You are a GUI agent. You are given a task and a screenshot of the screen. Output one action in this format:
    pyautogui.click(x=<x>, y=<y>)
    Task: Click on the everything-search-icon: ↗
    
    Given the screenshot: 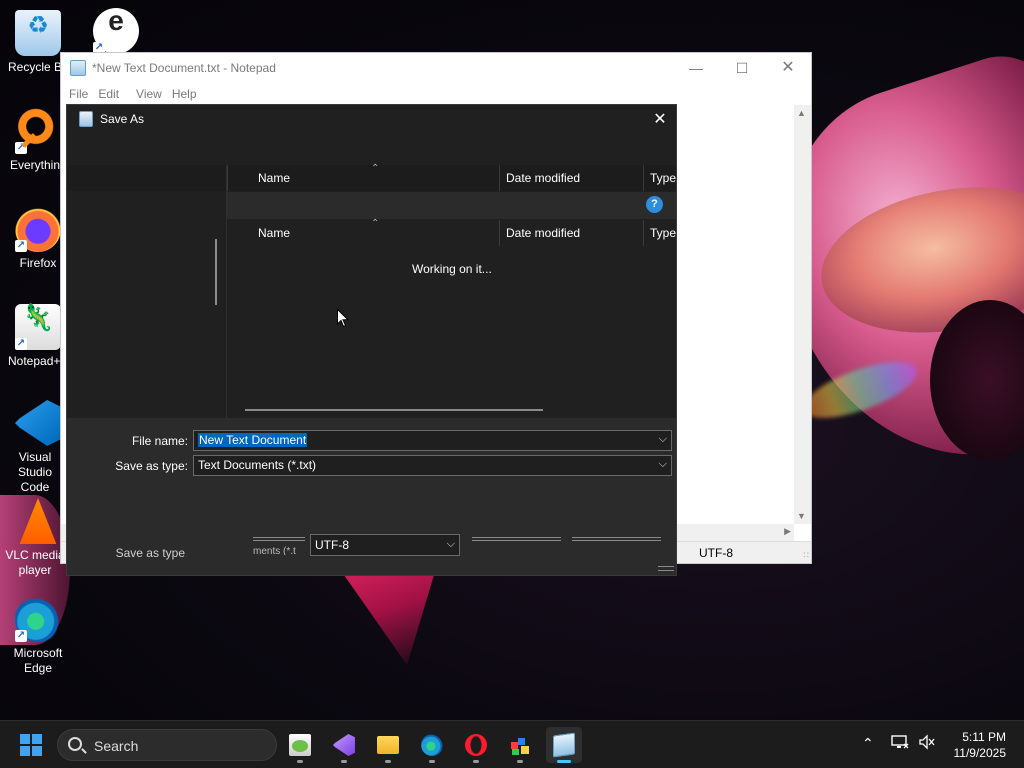 What is the action you would take?
    pyautogui.click(x=38, y=131)
    